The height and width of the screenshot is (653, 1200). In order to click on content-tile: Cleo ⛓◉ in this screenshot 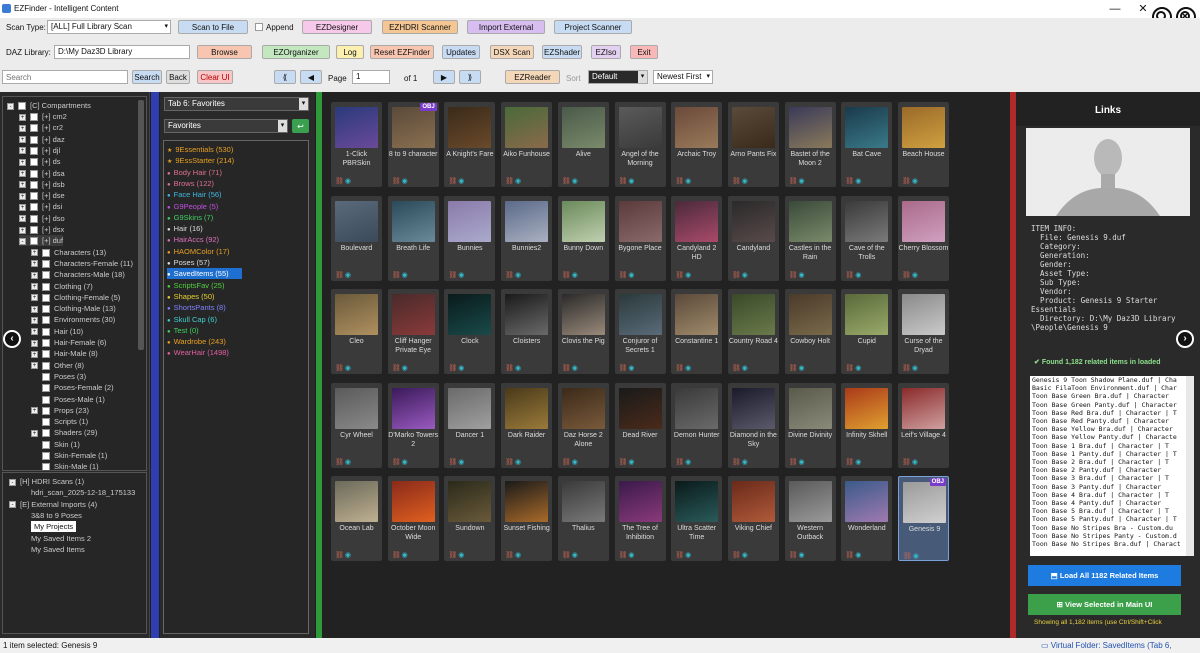, I will do `click(356, 331)`.